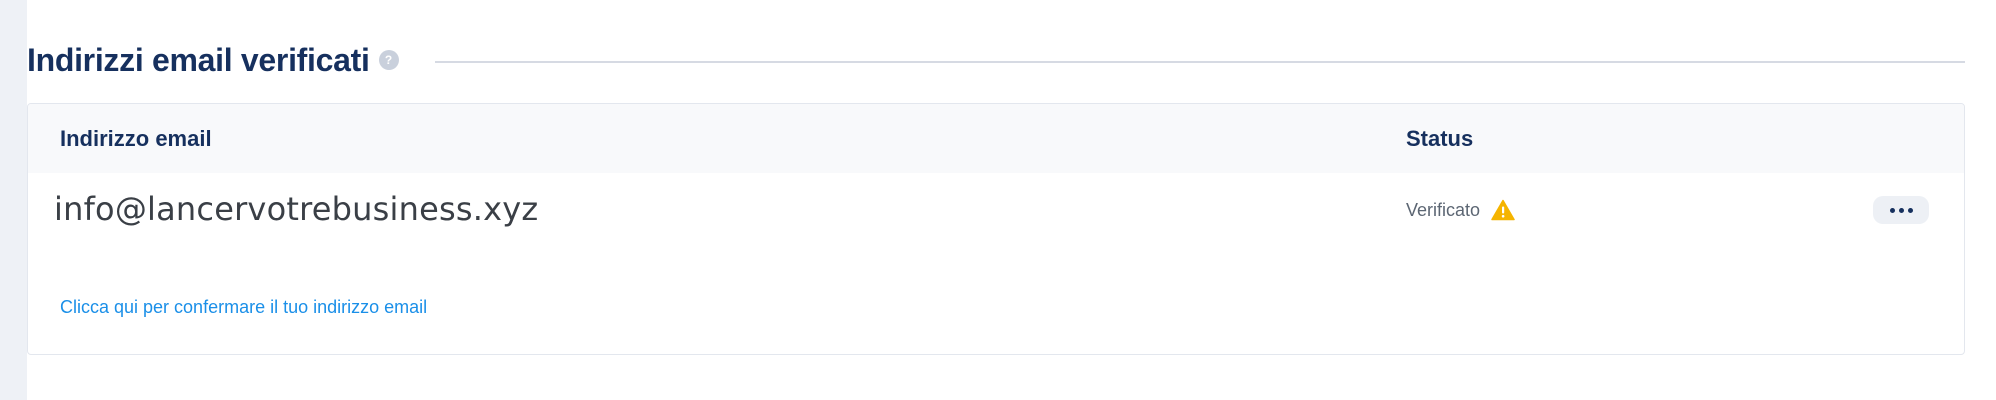  What do you see at coordinates (996, 60) in the screenshot?
I see `section-header: Indirizzi email verificati ?` at bounding box center [996, 60].